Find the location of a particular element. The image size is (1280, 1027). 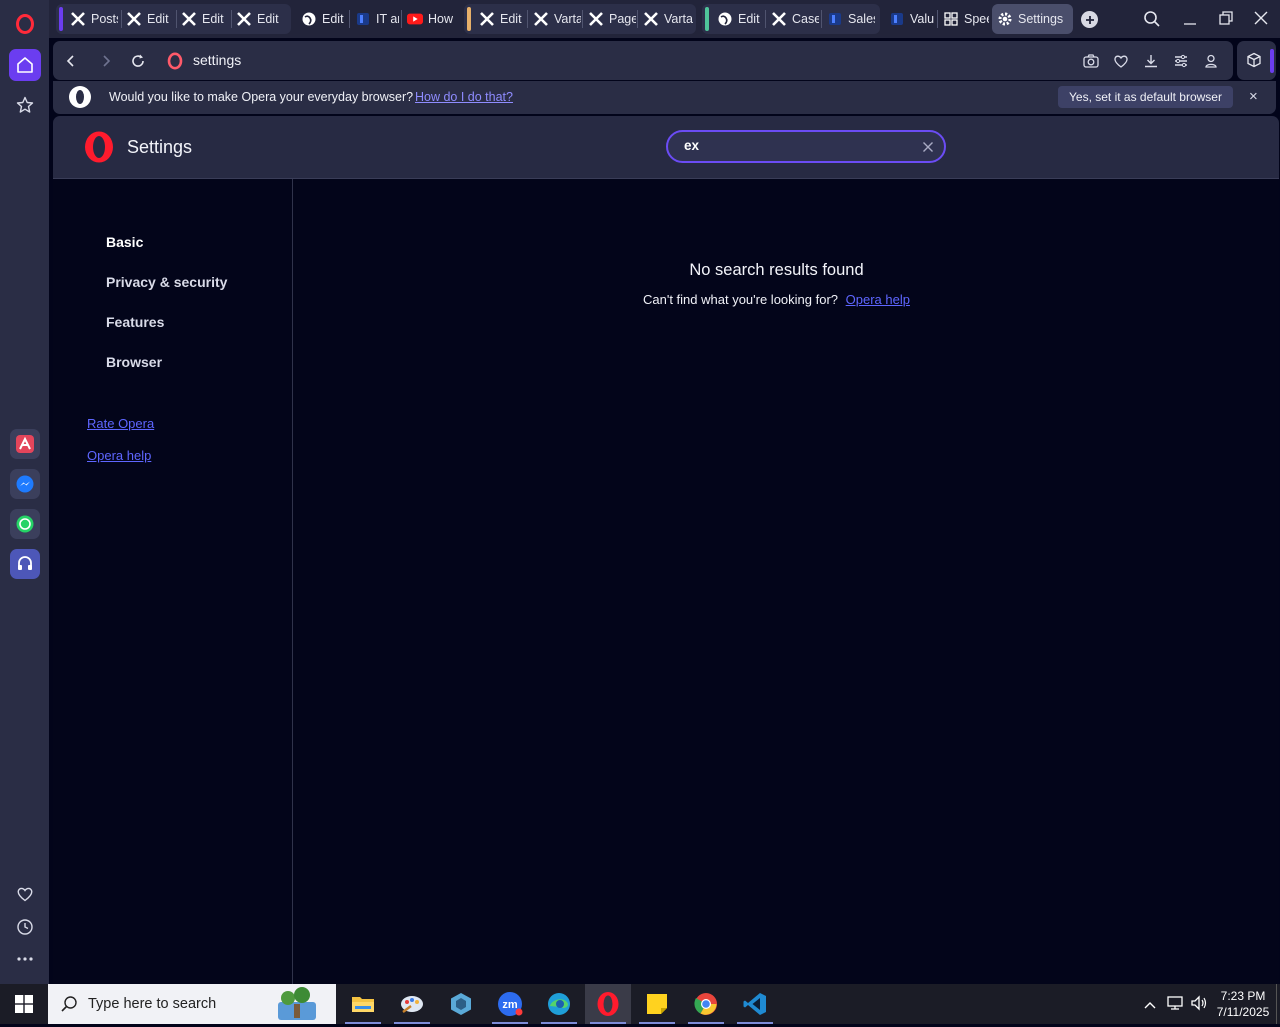

show-desktop-button is located at coordinates (1278, 1004).